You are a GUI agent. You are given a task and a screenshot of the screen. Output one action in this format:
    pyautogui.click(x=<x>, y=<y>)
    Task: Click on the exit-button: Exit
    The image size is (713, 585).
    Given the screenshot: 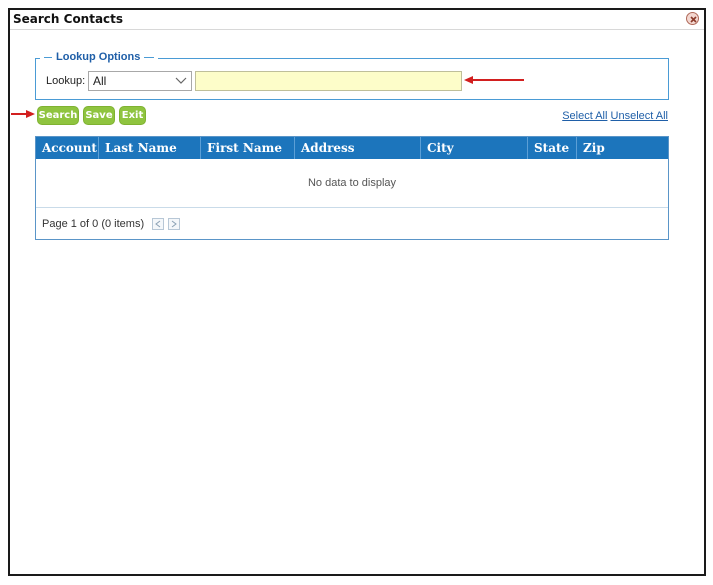 What is the action you would take?
    pyautogui.click(x=132, y=115)
    